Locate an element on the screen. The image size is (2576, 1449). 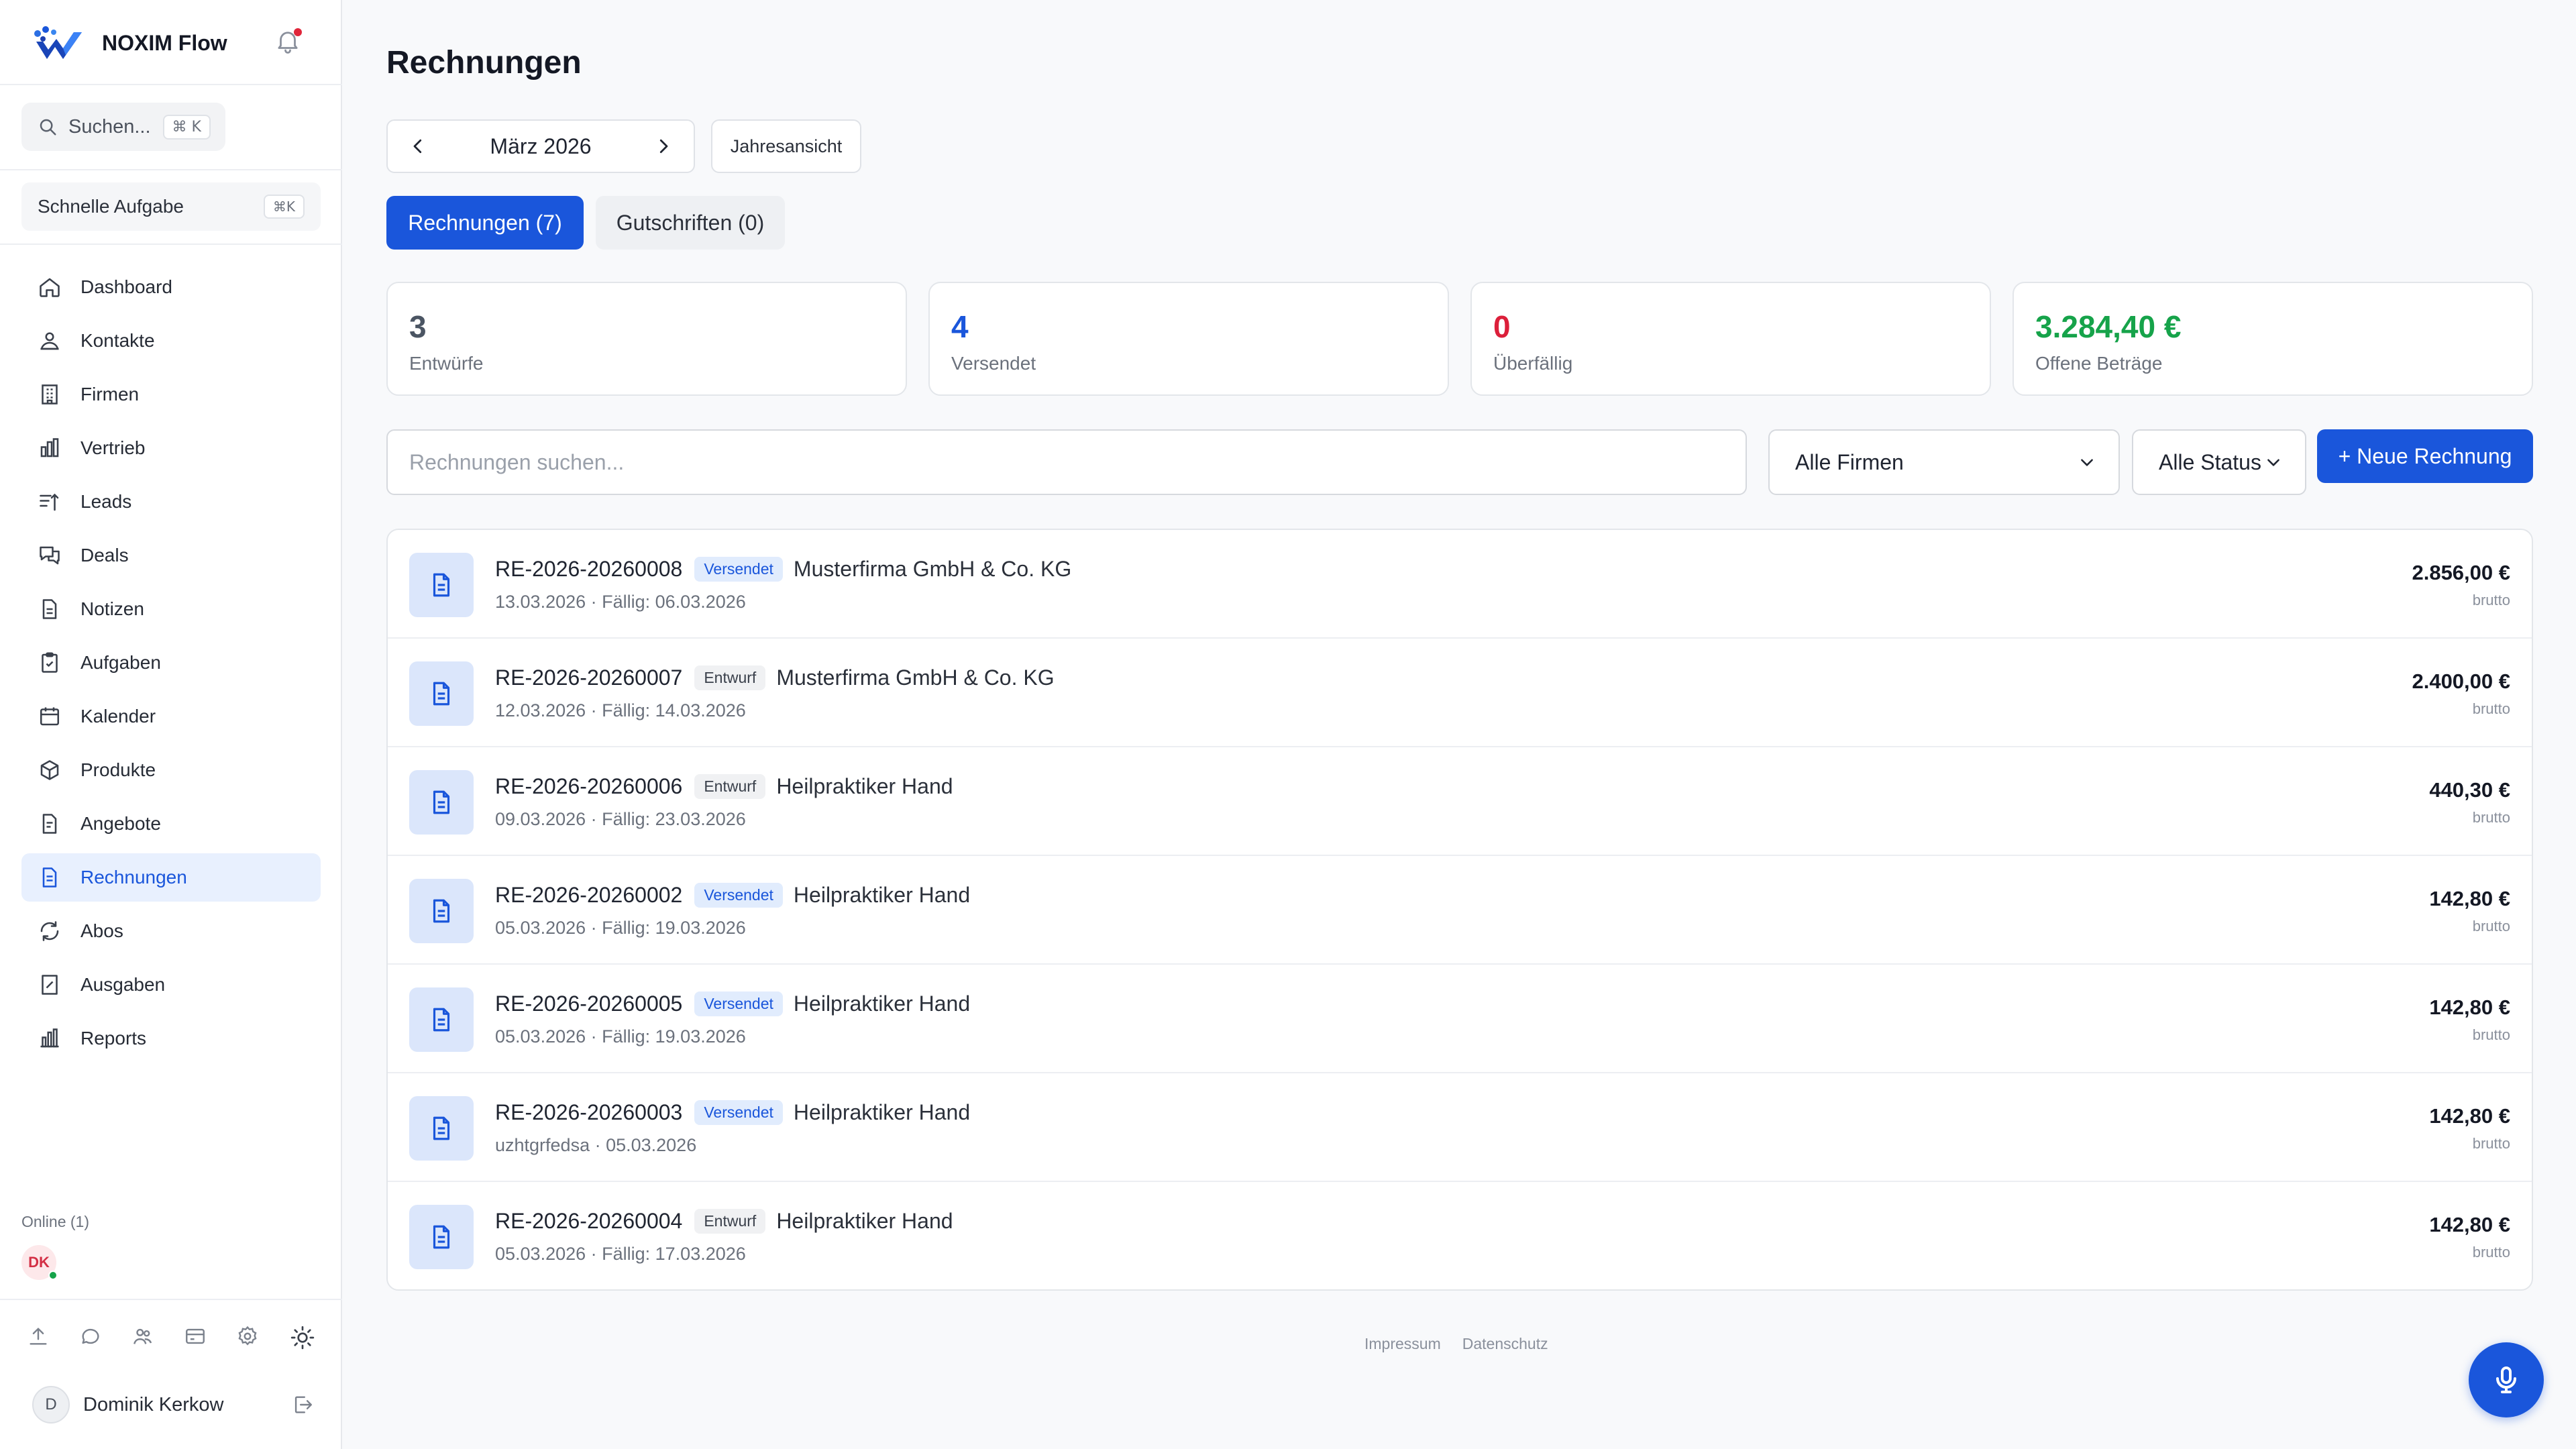
sidebar-item-kontakte: Kontakte is located at coordinates (171, 341).